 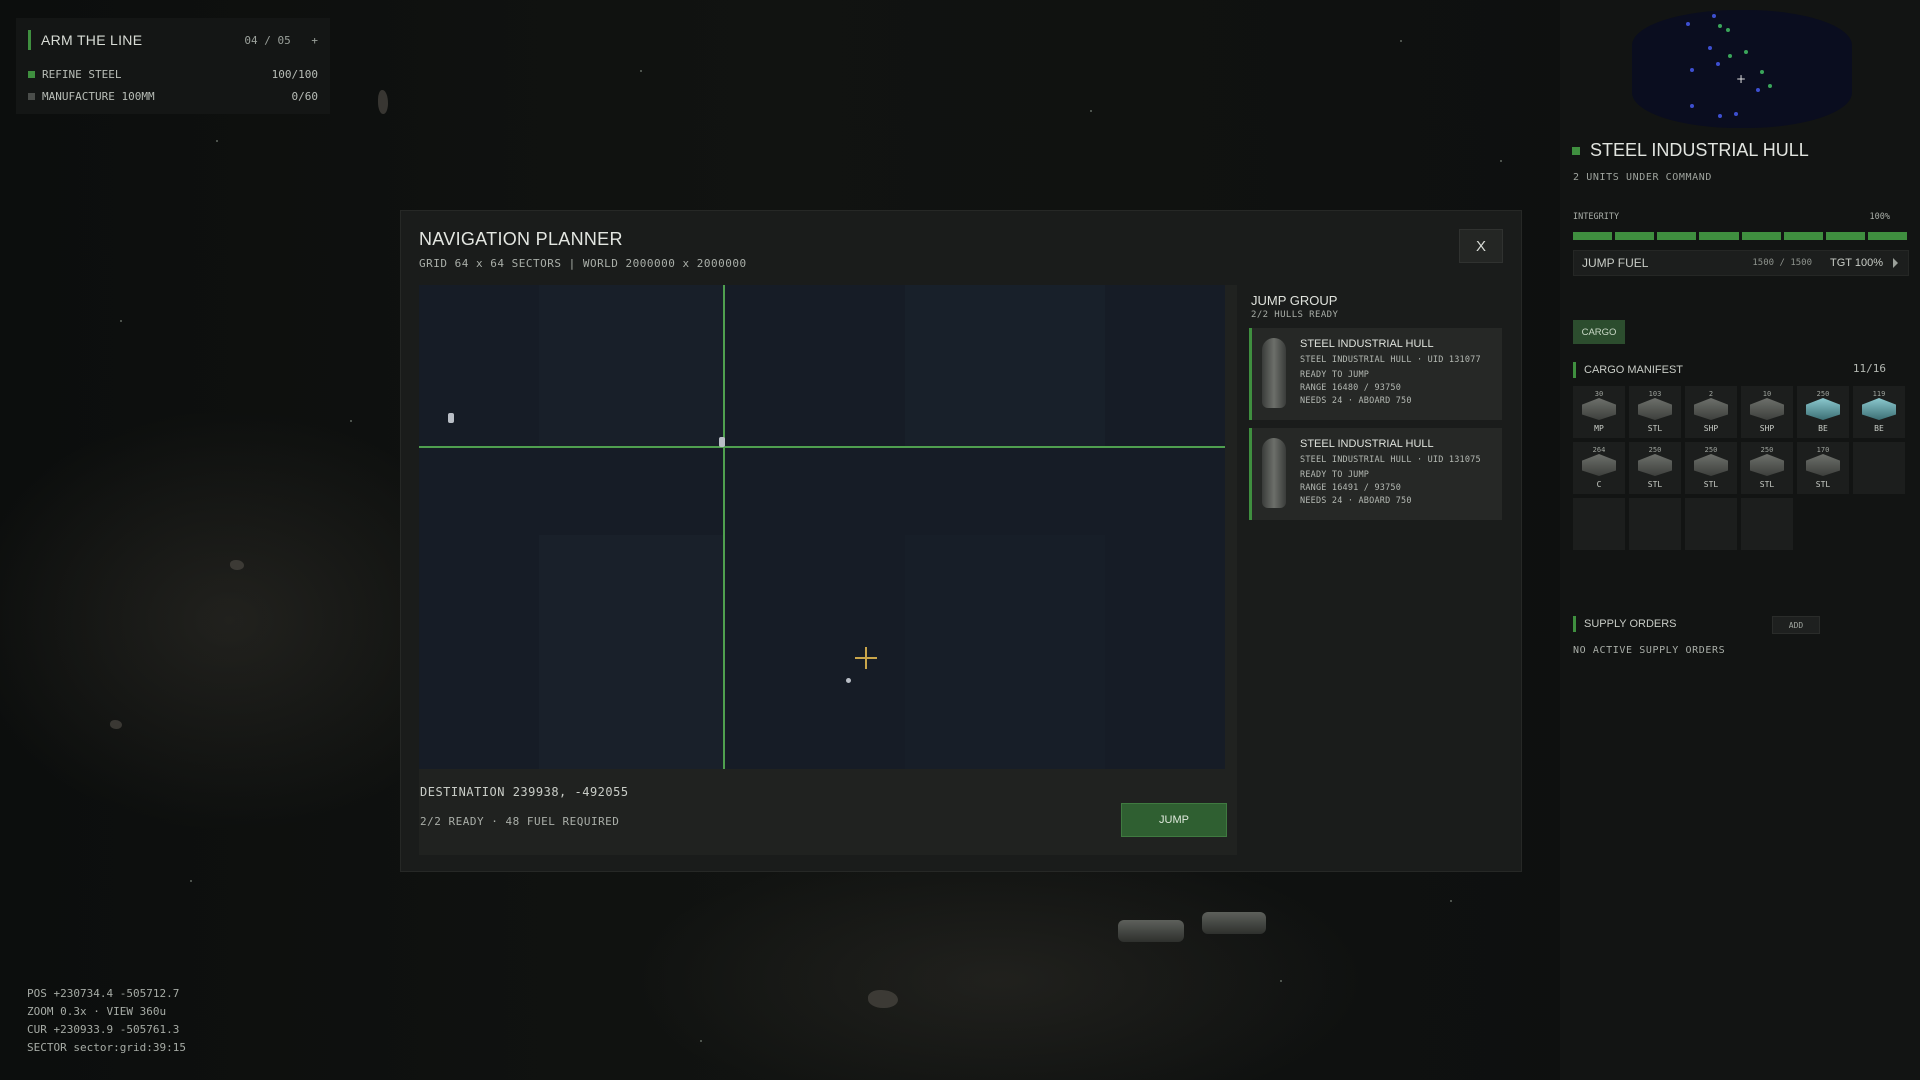 What do you see at coordinates (97, 1011) in the screenshot?
I see `zoom-readout: ZOOM 0.3x · VIEW 360u` at bounding box center [97, 1011].